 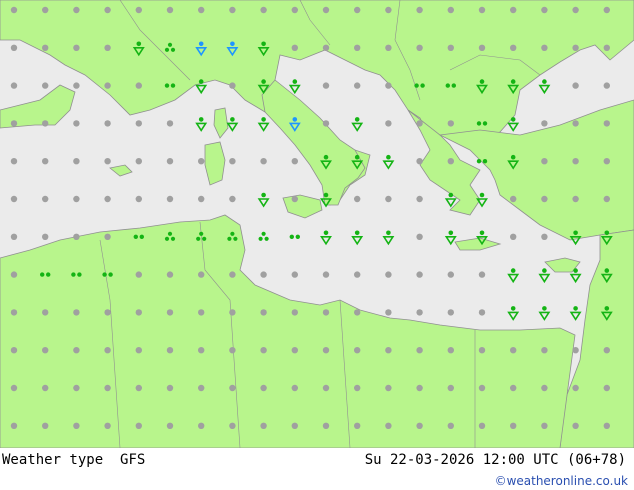 What do you see at coordinates (495, 460) in the screenshot?
I see `valid-time: Su 22-03-2026 12:00 UTC (06+78)` at bounding box center [495, 460].